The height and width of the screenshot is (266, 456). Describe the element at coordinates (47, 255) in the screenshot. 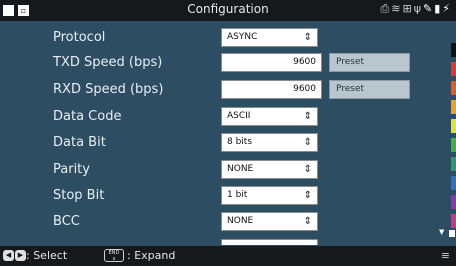

I see `select-hint: : Select` at that location.